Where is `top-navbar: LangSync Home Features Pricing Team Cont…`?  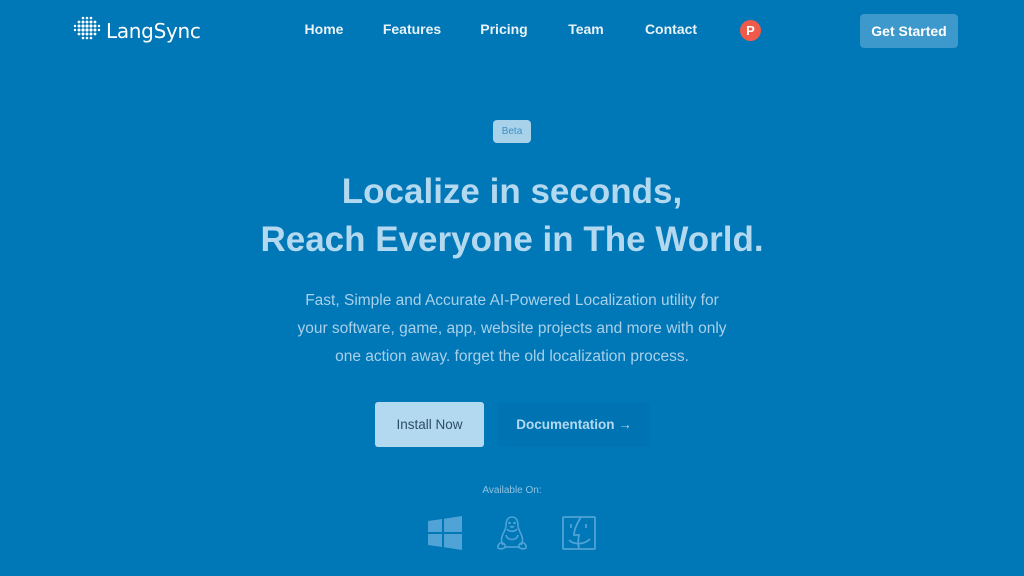
top-navbar: LangSync Home Features Pricing Team Cont… is located at coordinates (512, 30).